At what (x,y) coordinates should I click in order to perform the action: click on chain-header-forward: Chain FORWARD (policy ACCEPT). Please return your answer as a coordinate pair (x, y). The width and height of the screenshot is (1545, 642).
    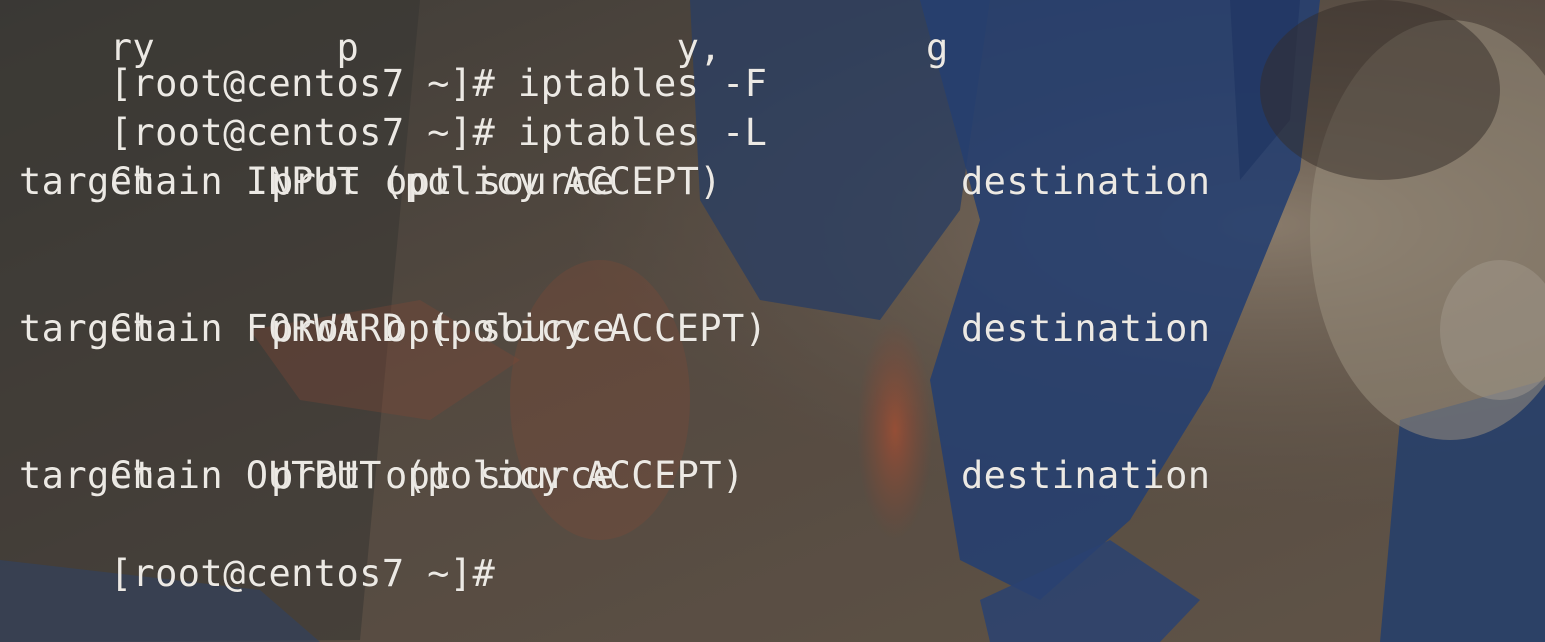
    Looking at the image, I should click on (438, 328).